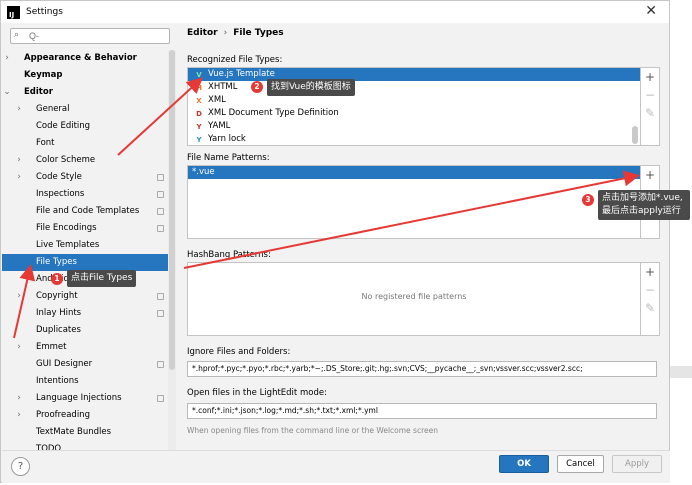 The image size is (692, 485). What do you see at coordinates (85, 92) in the screenshot?
I see `sidebar-item-editor: ⌄ Editor` at bounding box center [85, 92].